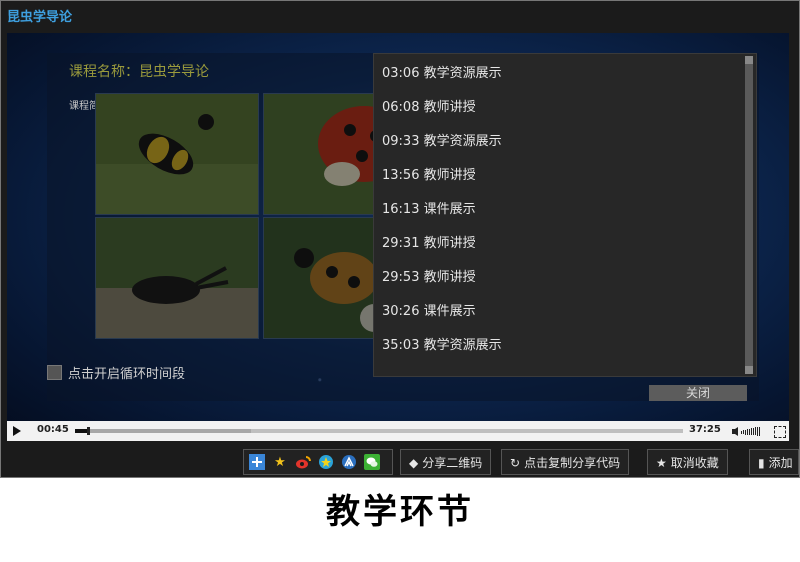 This screenshot has height=562, width=800. What do you see at coordinates (400, 512) in the screenshot?
I see `caption: 教学环节` at bounding box center [400, 512].